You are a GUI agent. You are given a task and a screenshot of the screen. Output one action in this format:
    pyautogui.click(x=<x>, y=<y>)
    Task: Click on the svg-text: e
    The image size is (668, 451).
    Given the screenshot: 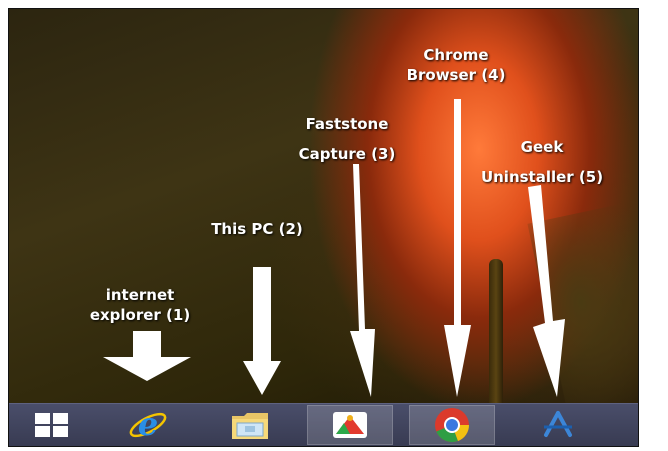 What is the action you would take?
    pyautogui.click(x=148, y=425)
    